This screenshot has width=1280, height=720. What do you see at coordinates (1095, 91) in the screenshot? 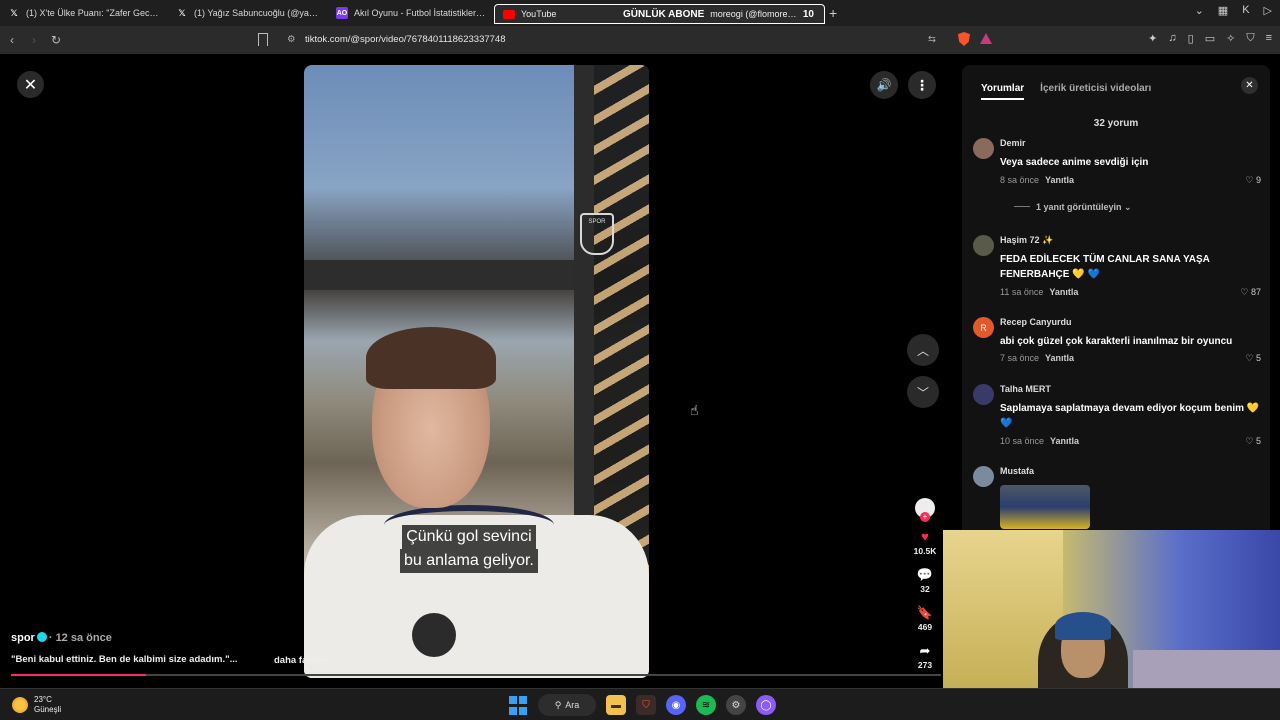
I see `tab-creator-videos: İçerik üreticisi videoları` at bounding box center [1095, 91].